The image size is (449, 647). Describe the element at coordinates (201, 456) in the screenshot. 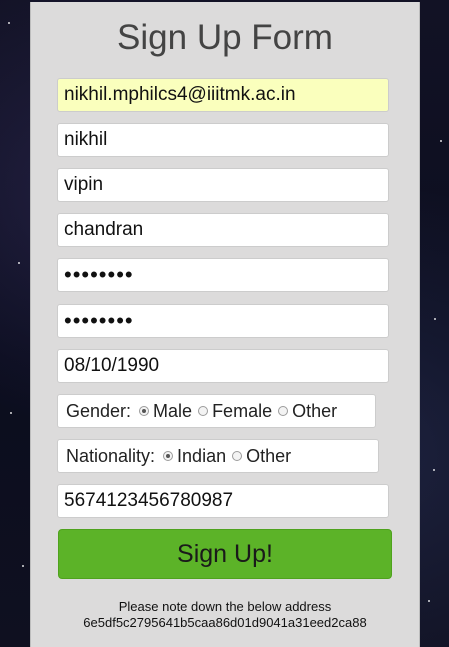

I see `nationality-indian-label: Indian` at that location.